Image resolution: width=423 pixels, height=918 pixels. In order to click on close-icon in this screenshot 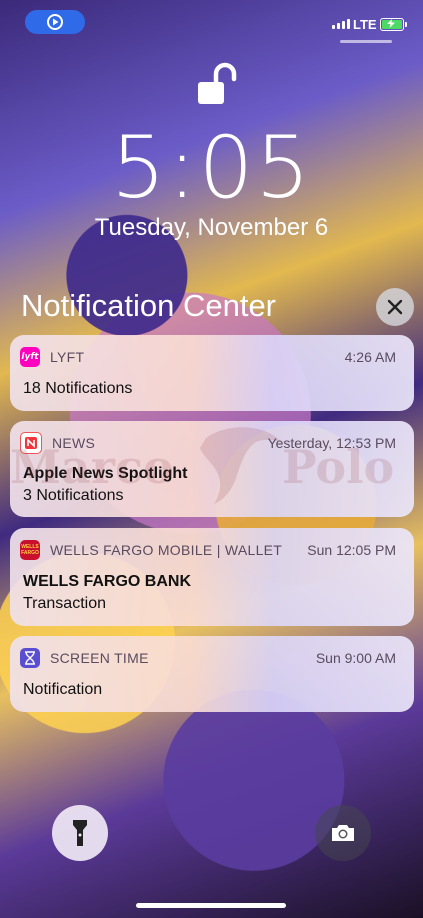, I will do `click(395, 307)`.